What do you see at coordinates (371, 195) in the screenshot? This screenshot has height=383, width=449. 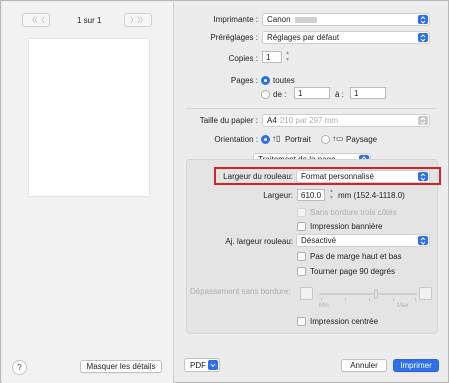 I see `width-unit: mm (152.4-1118.0)` at bounding box center [371, 195].